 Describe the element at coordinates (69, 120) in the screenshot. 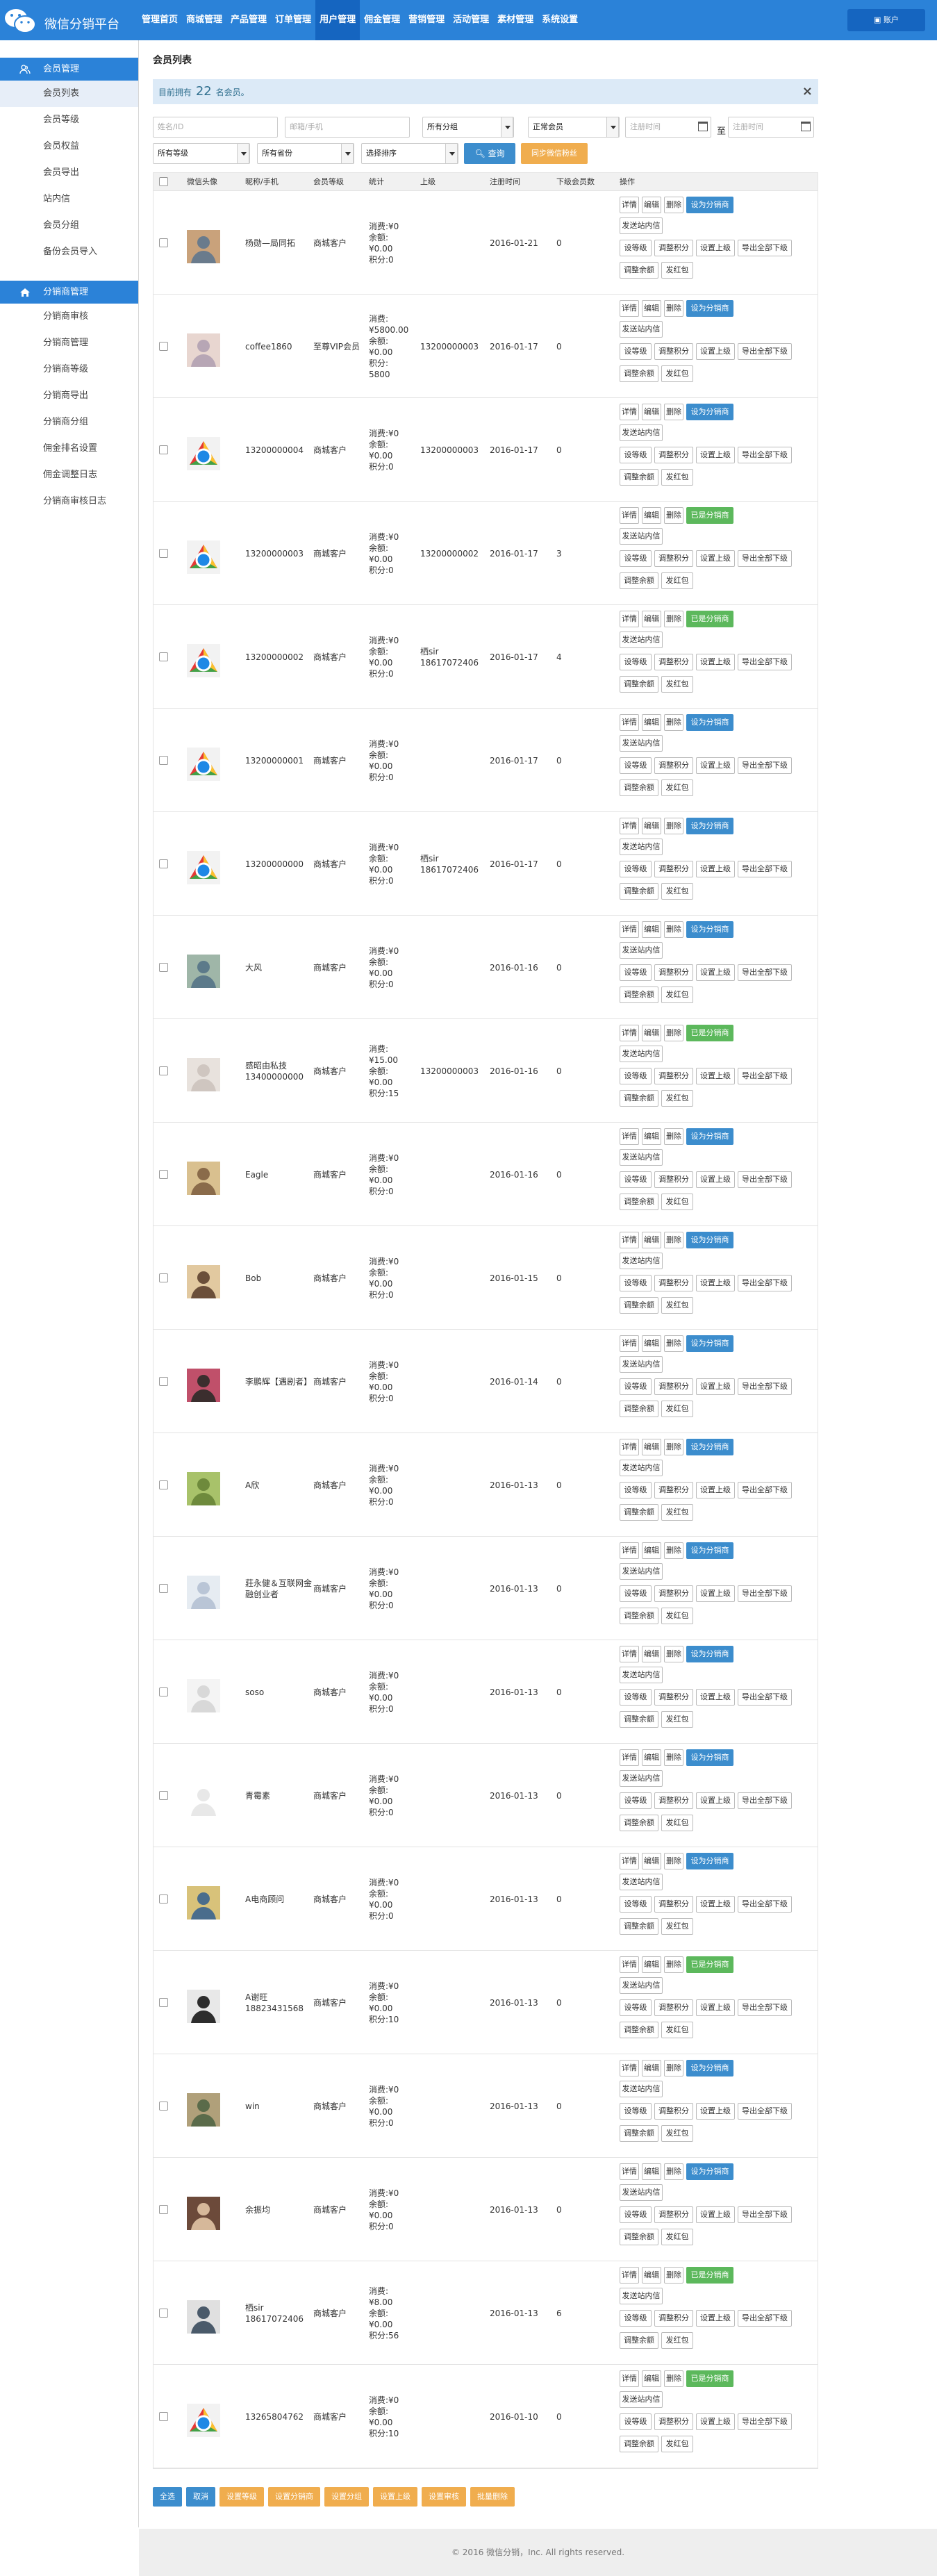

I see `sidebar-item: 会员等级` at that location.